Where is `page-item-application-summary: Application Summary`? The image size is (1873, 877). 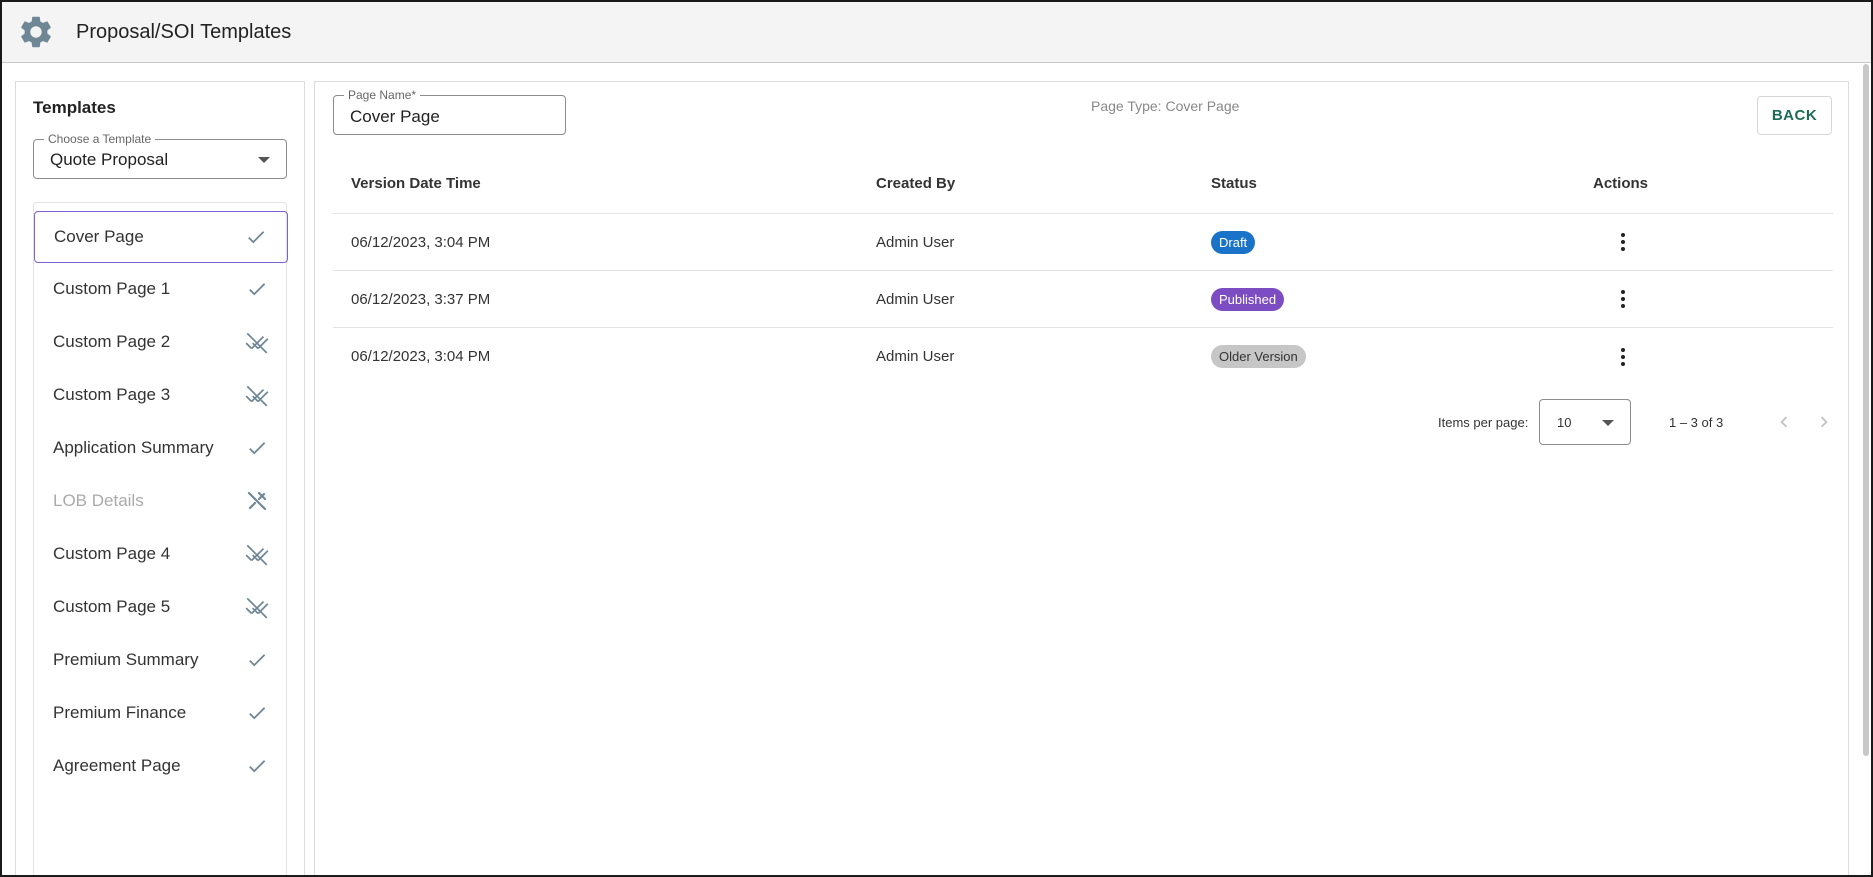
page-item-application-summary: Application Summary is located at coordinates (161, 448).